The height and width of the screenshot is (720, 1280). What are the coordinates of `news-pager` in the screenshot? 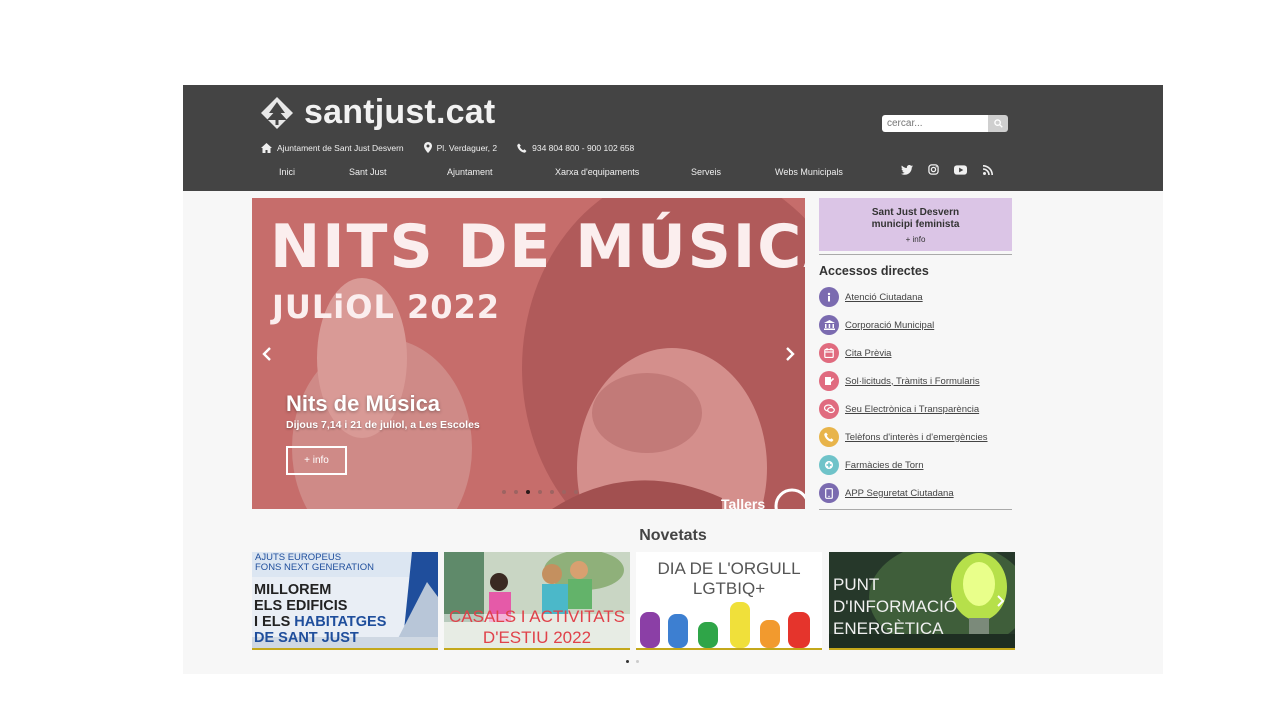 It's located at (632, 661).